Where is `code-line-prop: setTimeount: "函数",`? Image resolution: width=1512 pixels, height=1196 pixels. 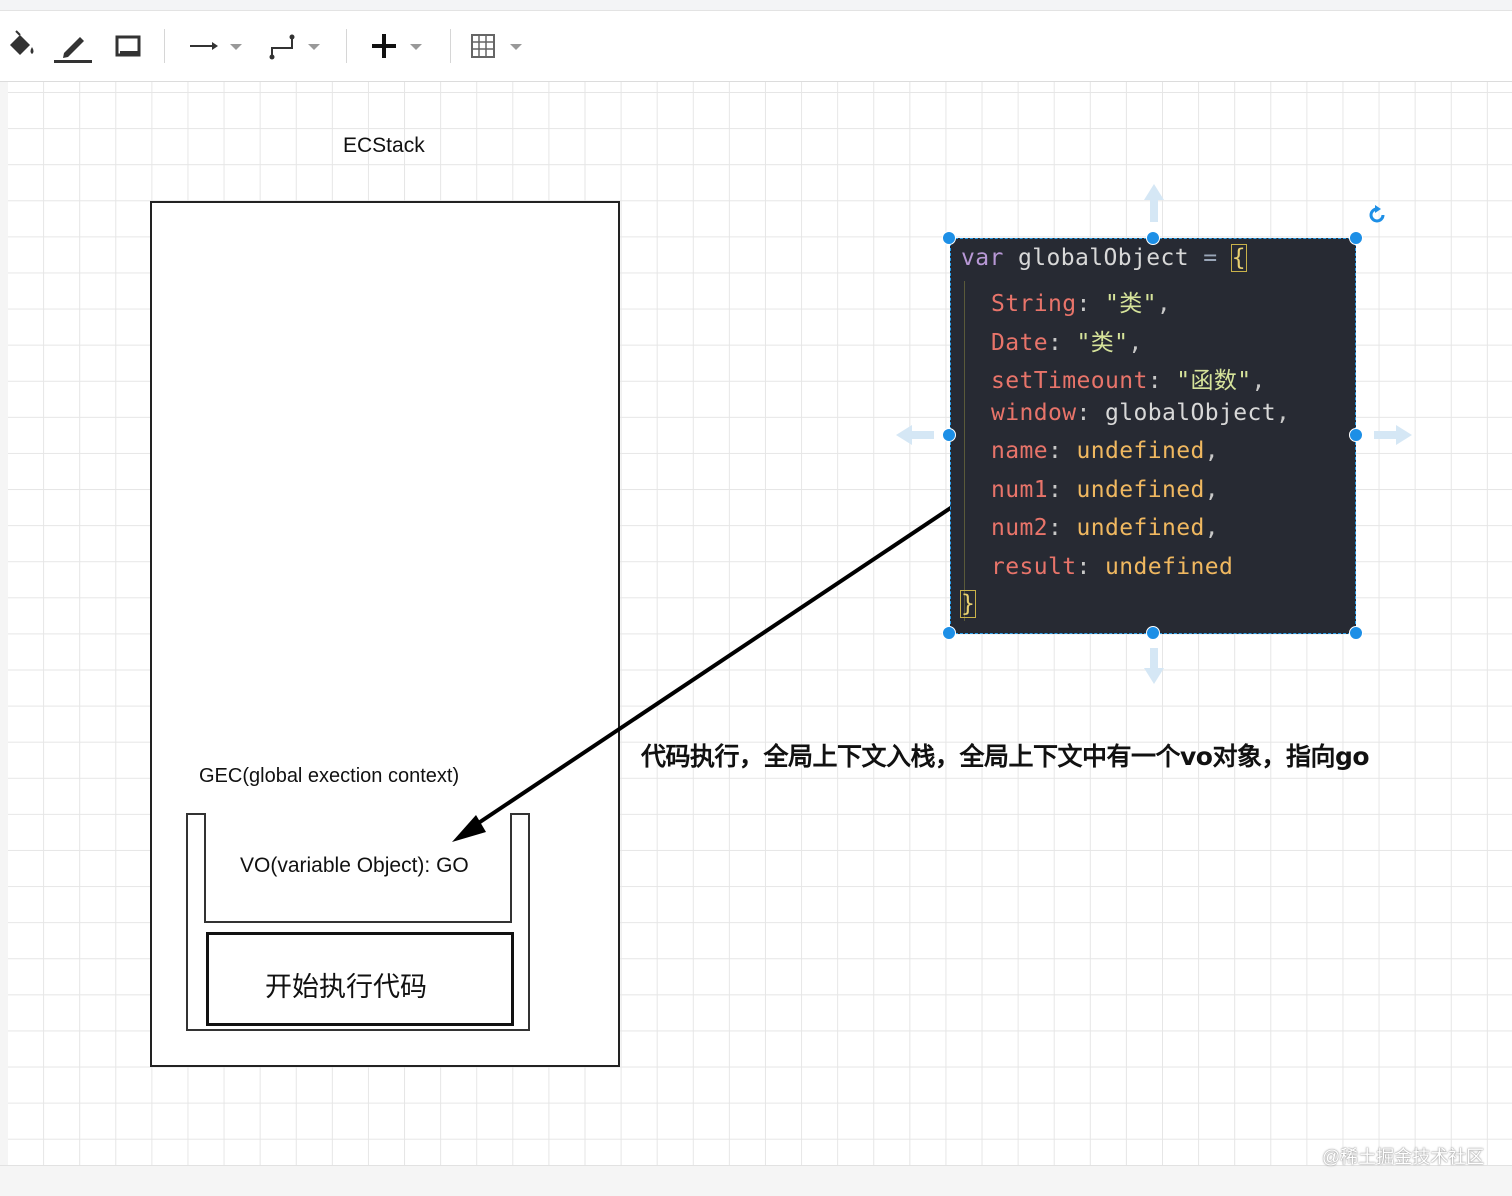 code-line-prop: setTimeount: "函数", is located at coordinates (1128, 378).